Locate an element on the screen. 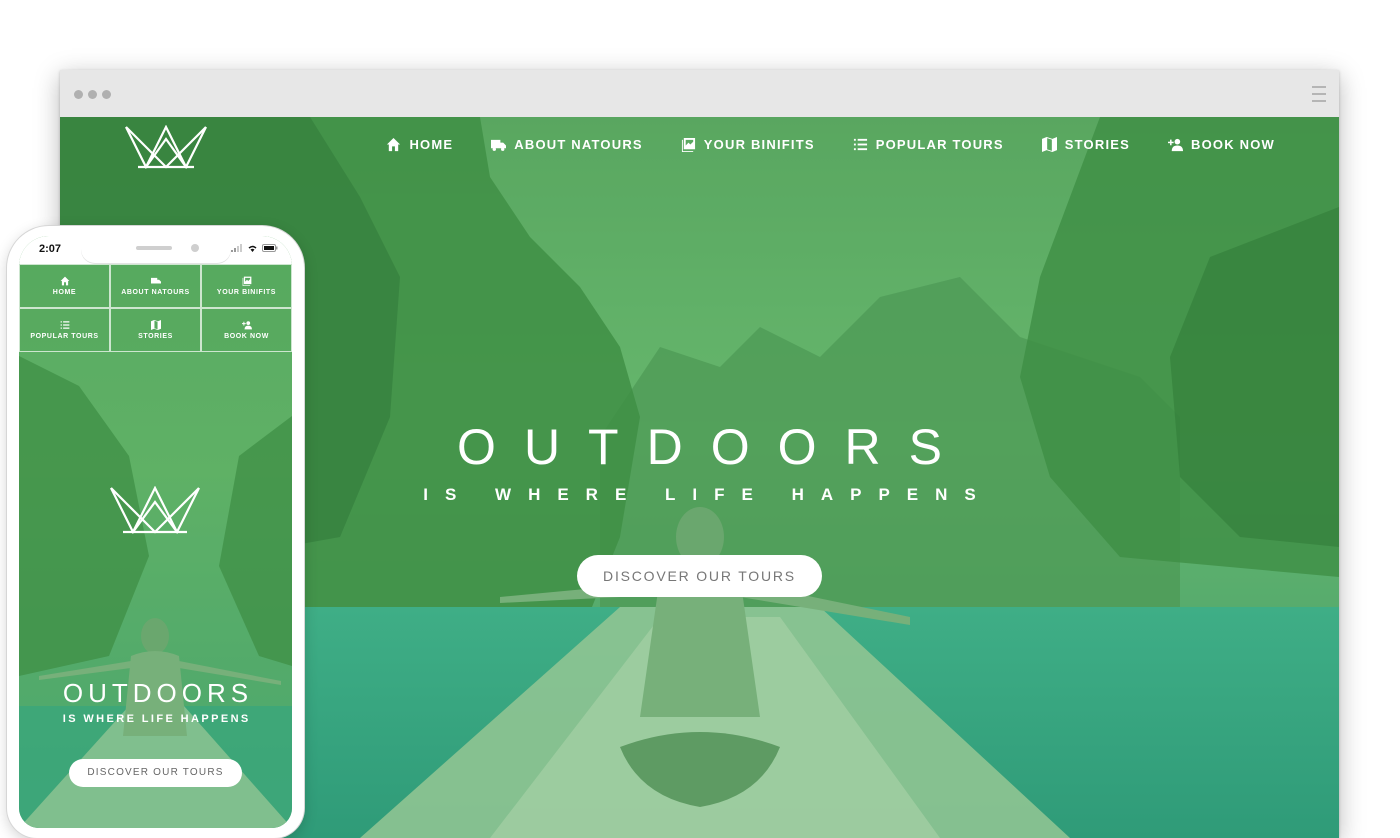 The image size is (1400, 838). mobile-nav-popular-tours: POPULAR TOURS is located at coordinates (64, 330).